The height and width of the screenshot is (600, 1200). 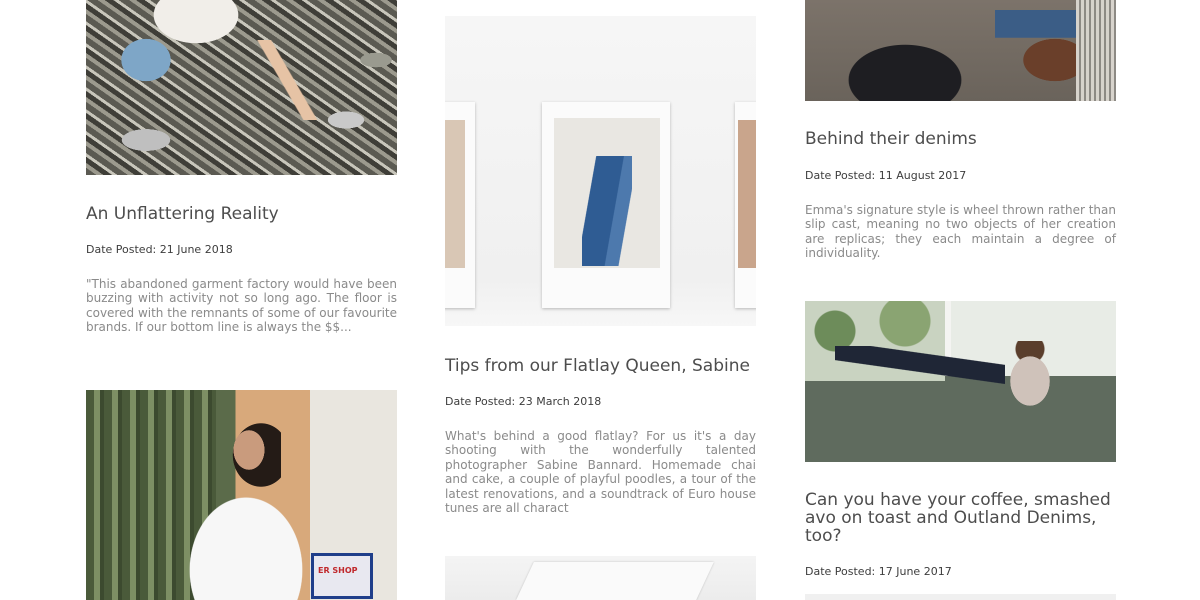 I want to click on woman-figure, so click(x=1030, y=376).